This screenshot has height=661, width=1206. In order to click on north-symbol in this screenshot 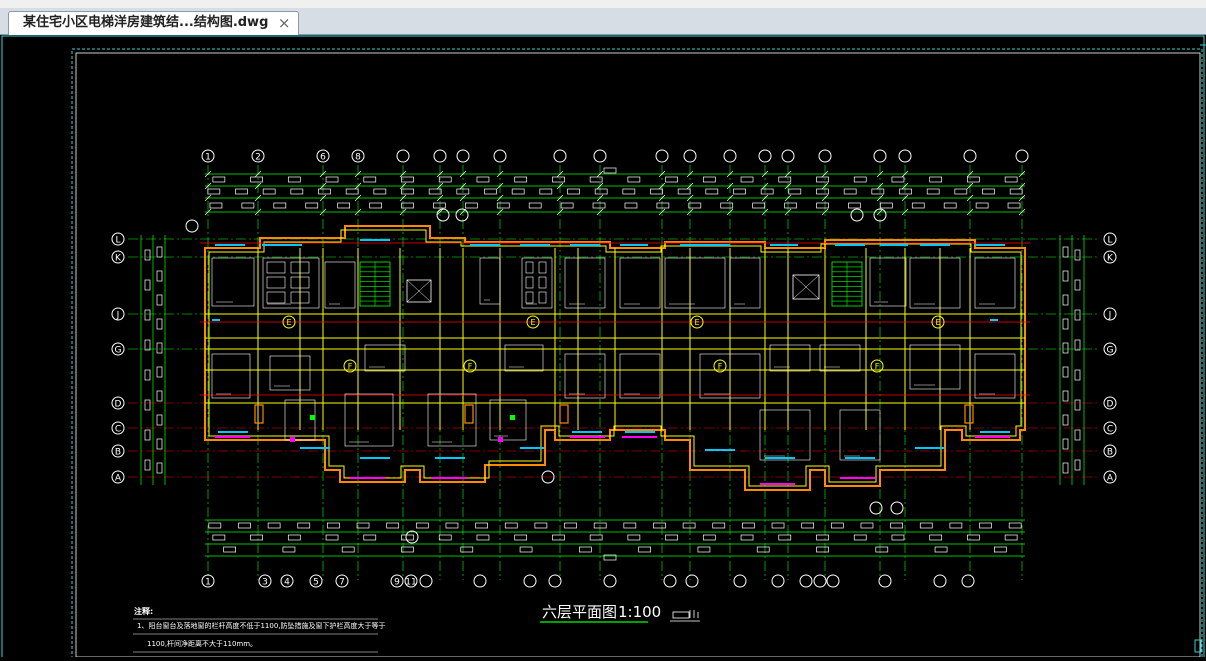, I will do `click(685, 616)`.